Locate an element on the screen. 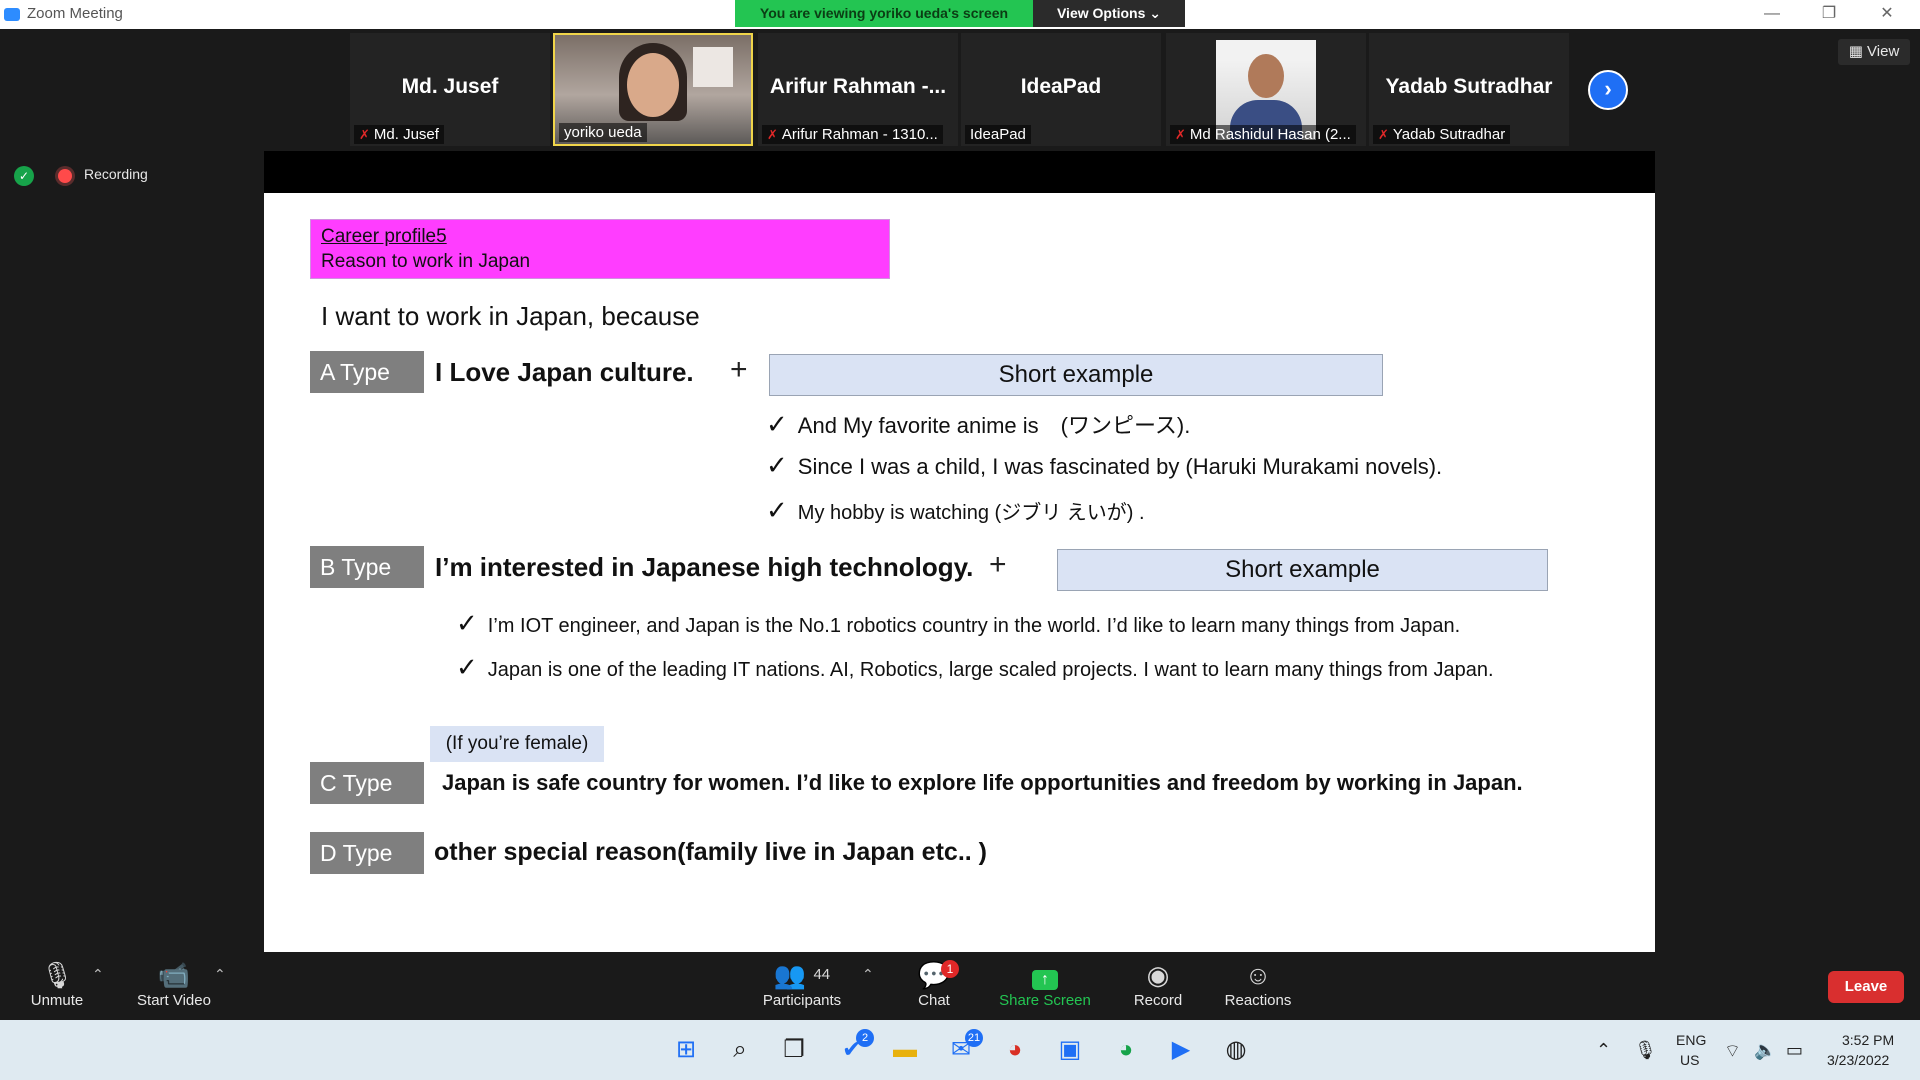 The width and height of the screenshot is (1920, 1080). participant-name: Md. Jusef is located at coordinates (450, 86).